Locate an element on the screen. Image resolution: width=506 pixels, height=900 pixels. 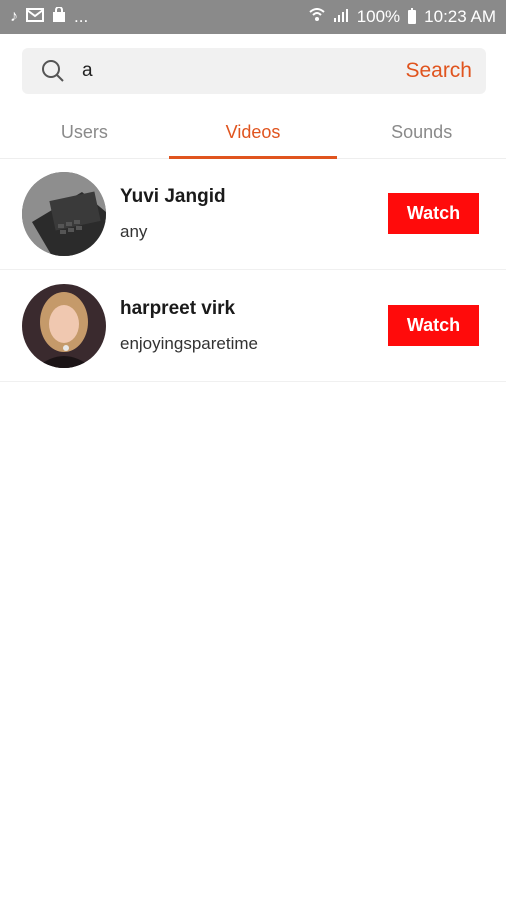
tab-sounds: Sounds is located at coordinates (421, 132).